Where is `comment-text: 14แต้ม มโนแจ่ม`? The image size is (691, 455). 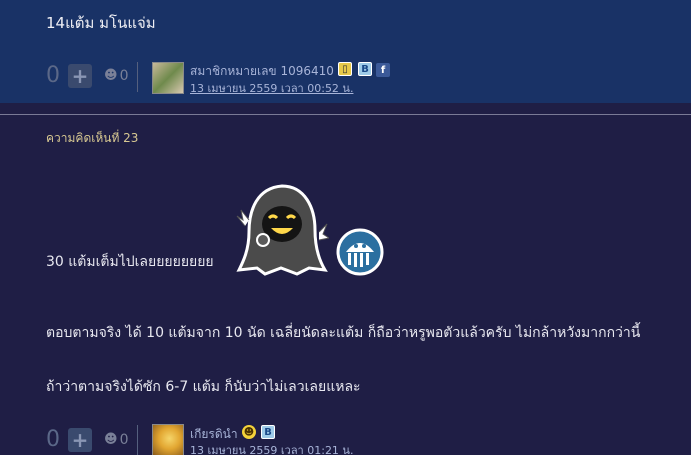
comment-text: 14แต้ม มโนแจ่ม is located at coordinates (101, 23).